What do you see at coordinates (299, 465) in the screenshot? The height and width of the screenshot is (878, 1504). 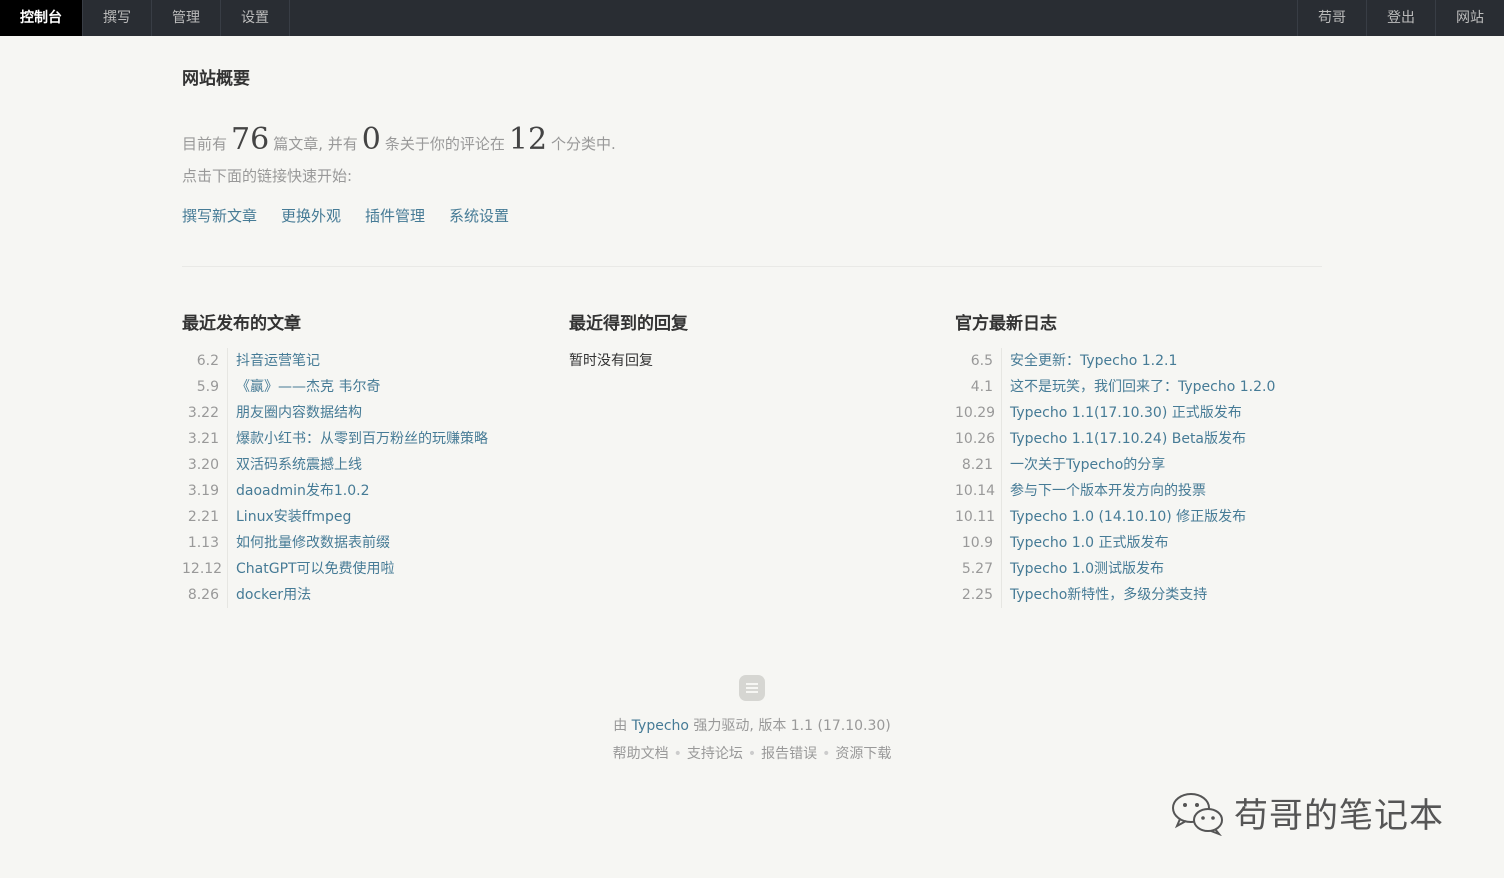 I see `post-link: 双活码系统震撼上线` at bounding box center [299, 465].